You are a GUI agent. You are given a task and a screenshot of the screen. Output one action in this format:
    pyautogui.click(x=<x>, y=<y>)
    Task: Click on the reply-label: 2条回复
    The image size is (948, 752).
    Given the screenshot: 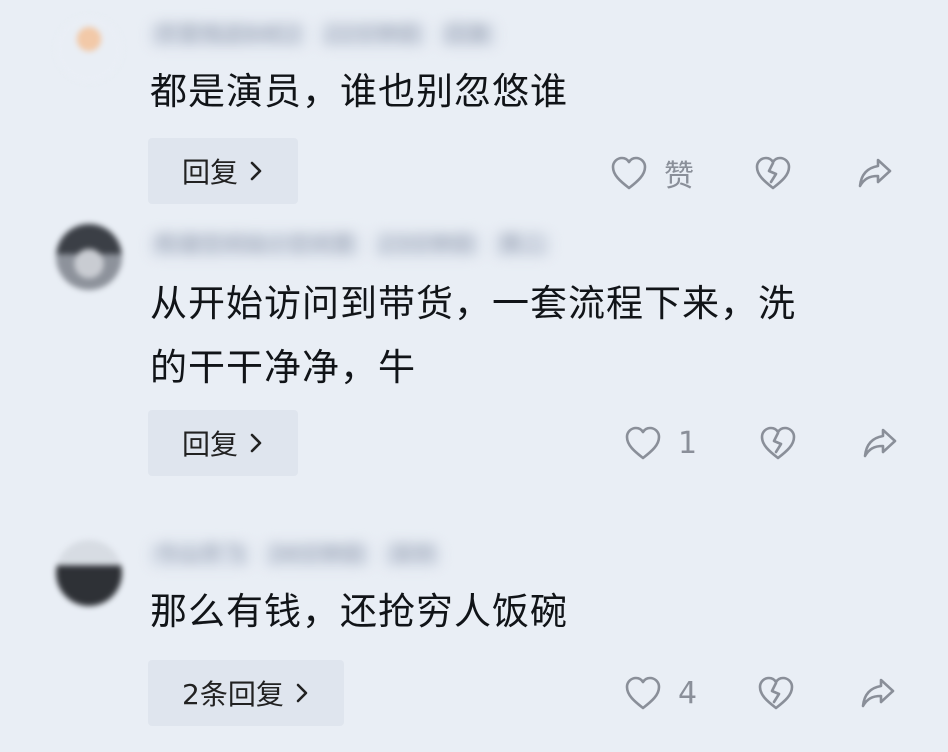 What is the action you would take?
    pyautogui.click(x=233, y=694)
    